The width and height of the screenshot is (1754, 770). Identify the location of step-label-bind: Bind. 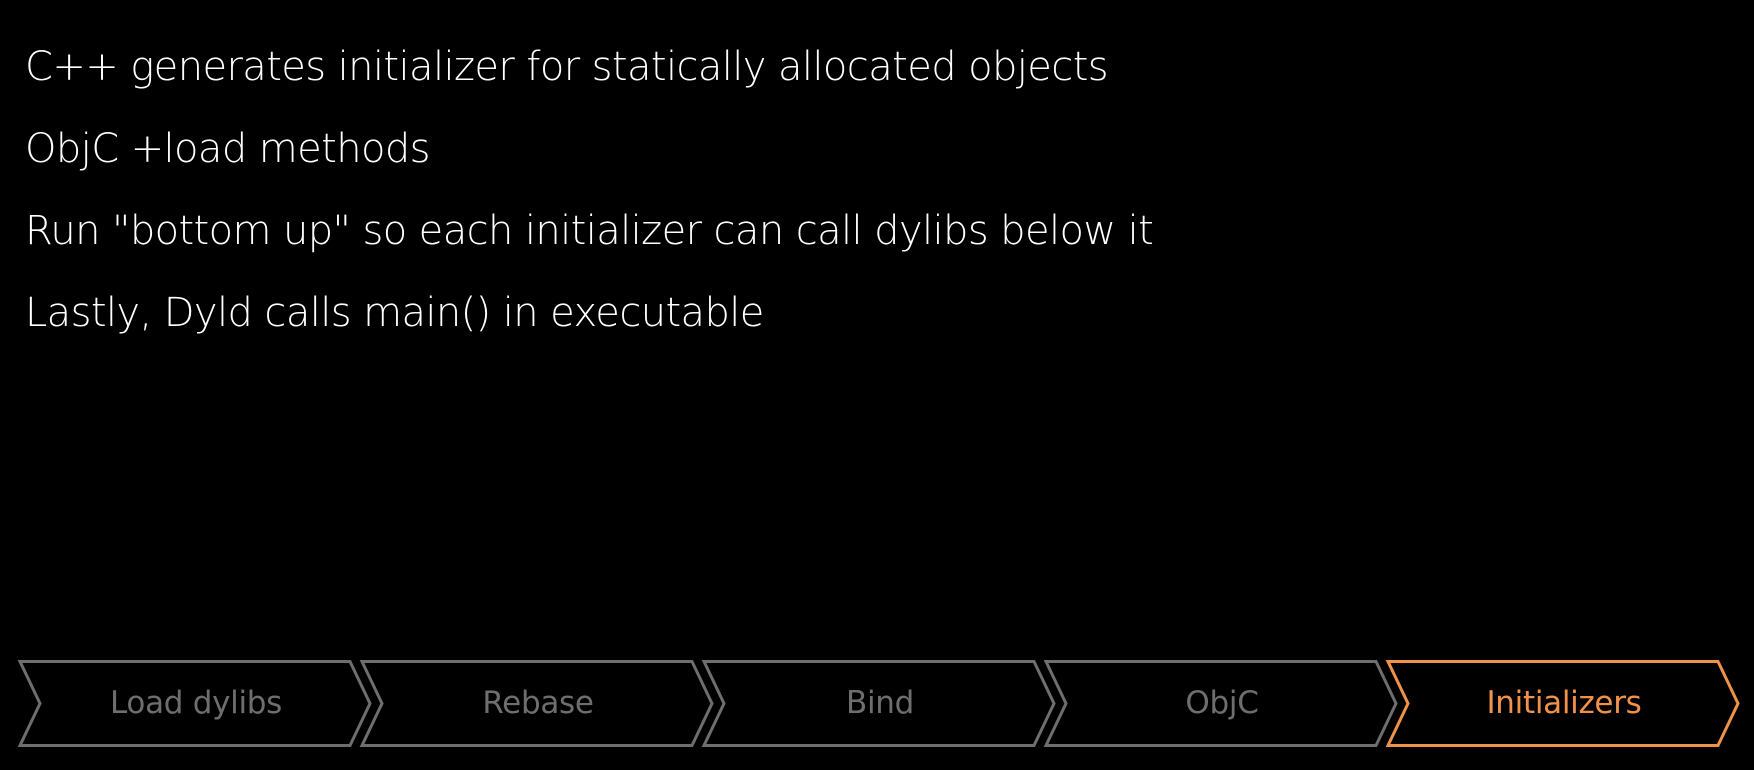
(879, 703).